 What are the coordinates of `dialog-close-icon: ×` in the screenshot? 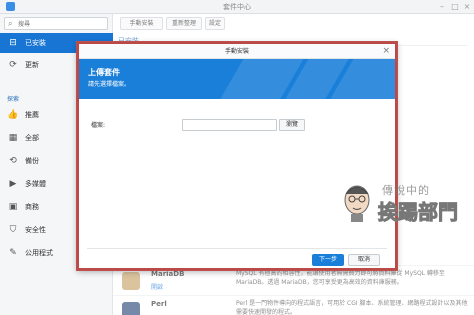 It's located at (386, 51).